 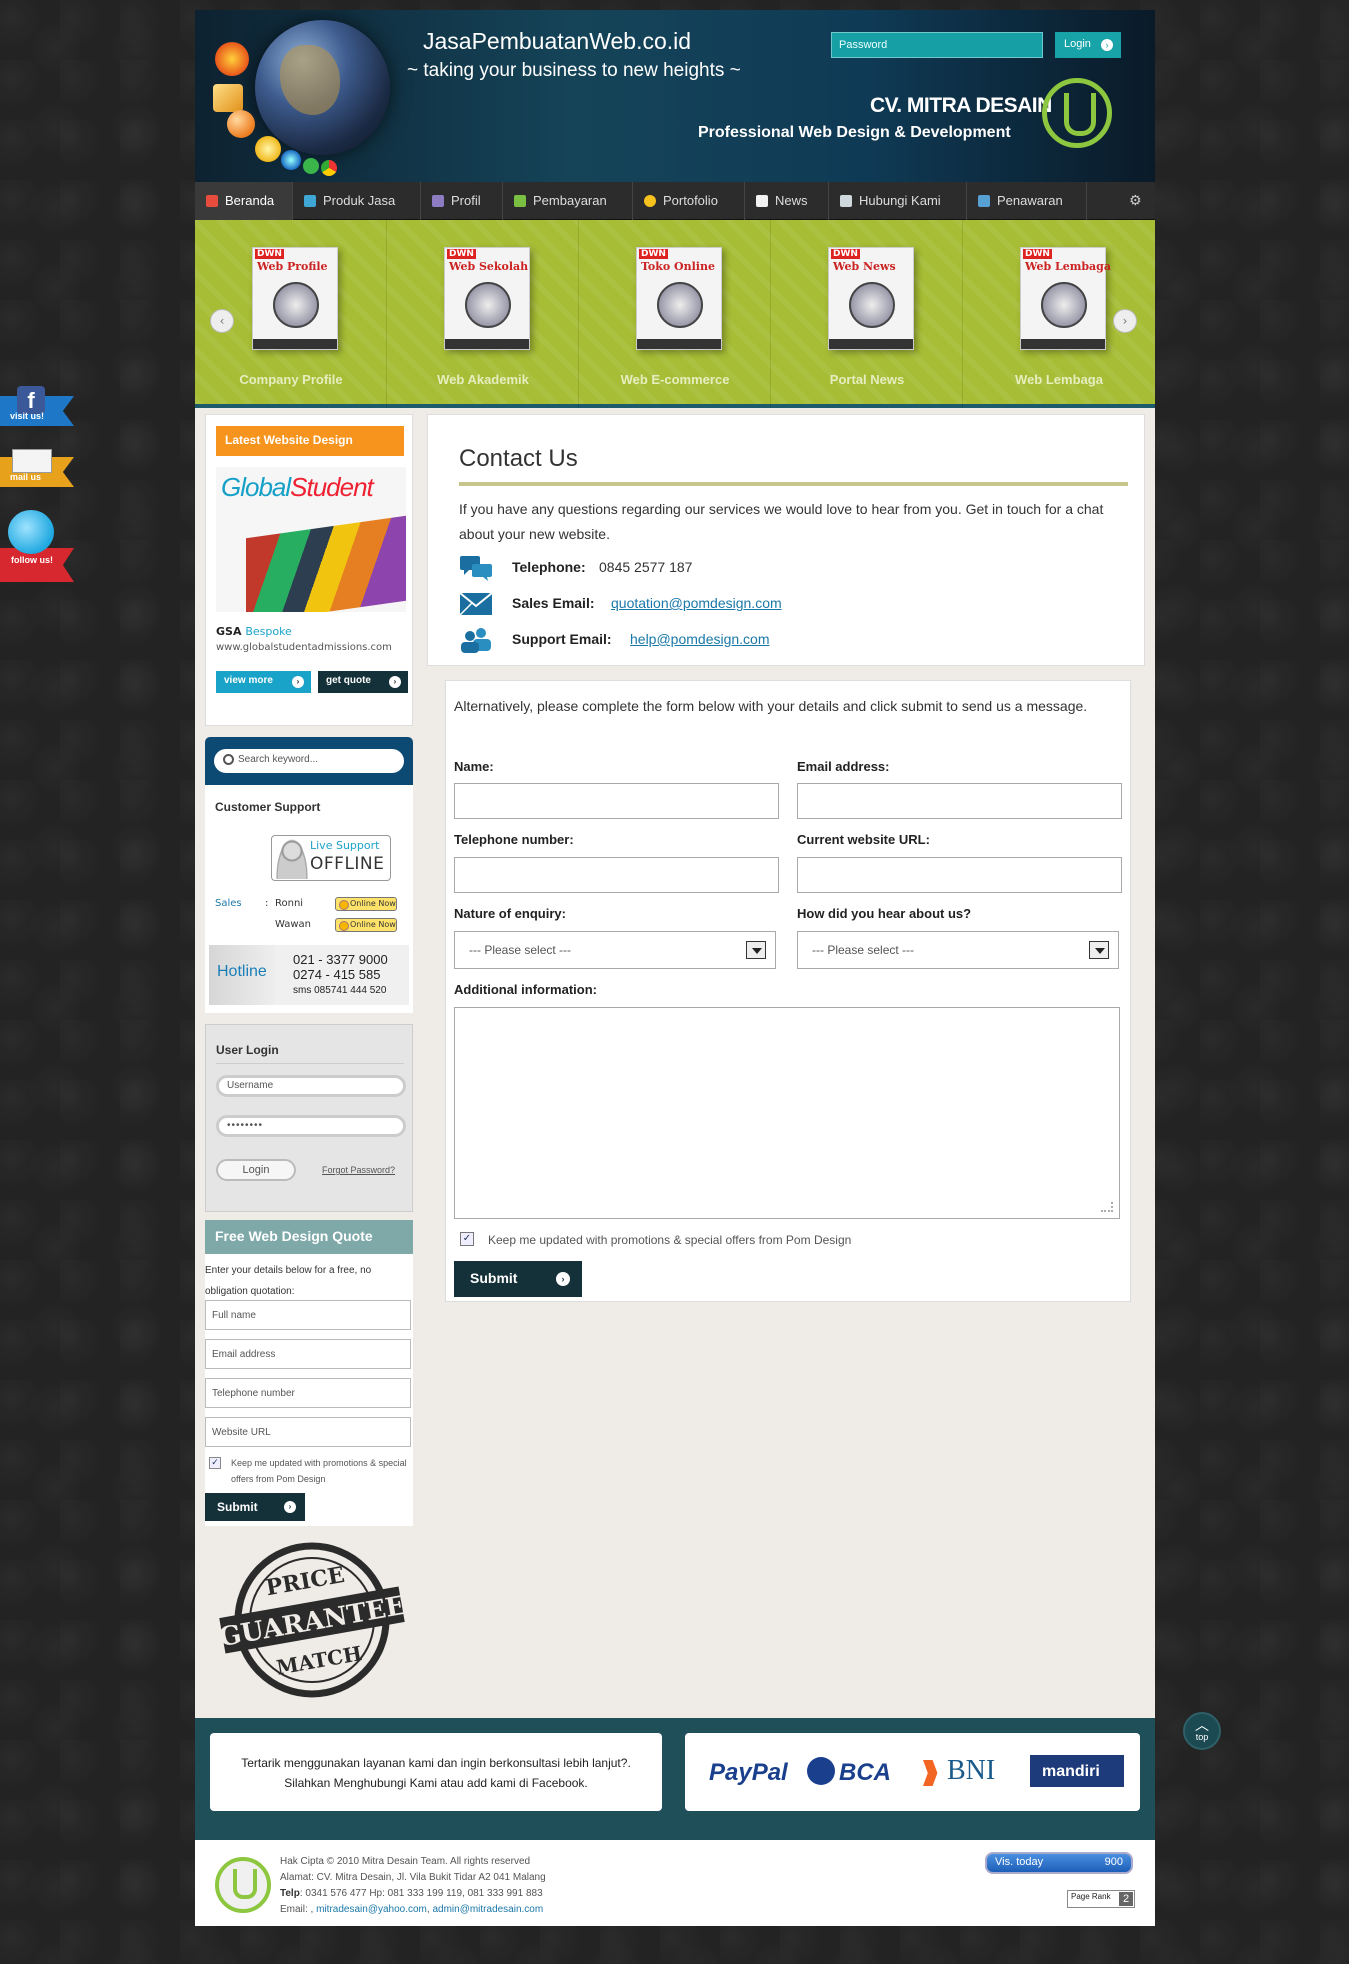 What do you see at coordinates (467, 1239) in the screenshot?
I see `updates-checkbox: ✓` at bounding box center [467, 1239].